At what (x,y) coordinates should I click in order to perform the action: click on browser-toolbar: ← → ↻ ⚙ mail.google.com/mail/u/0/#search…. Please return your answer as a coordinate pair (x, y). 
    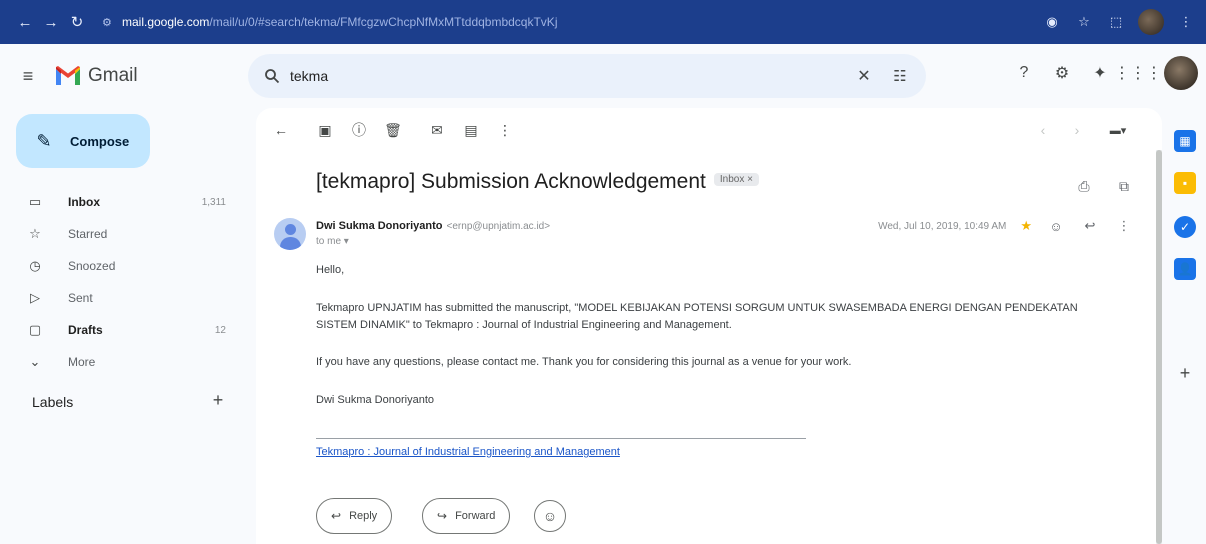
    Looking at the image, I should click on (603, 22).